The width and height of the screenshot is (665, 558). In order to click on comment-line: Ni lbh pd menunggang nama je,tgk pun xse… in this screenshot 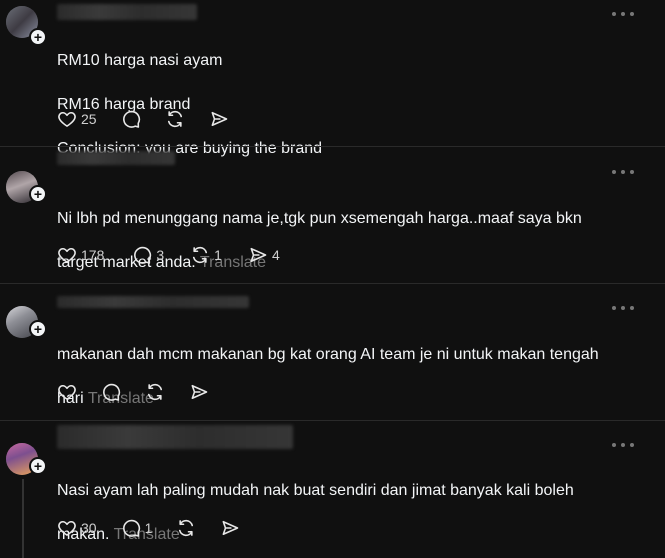, I will do `click(319, 218)`.